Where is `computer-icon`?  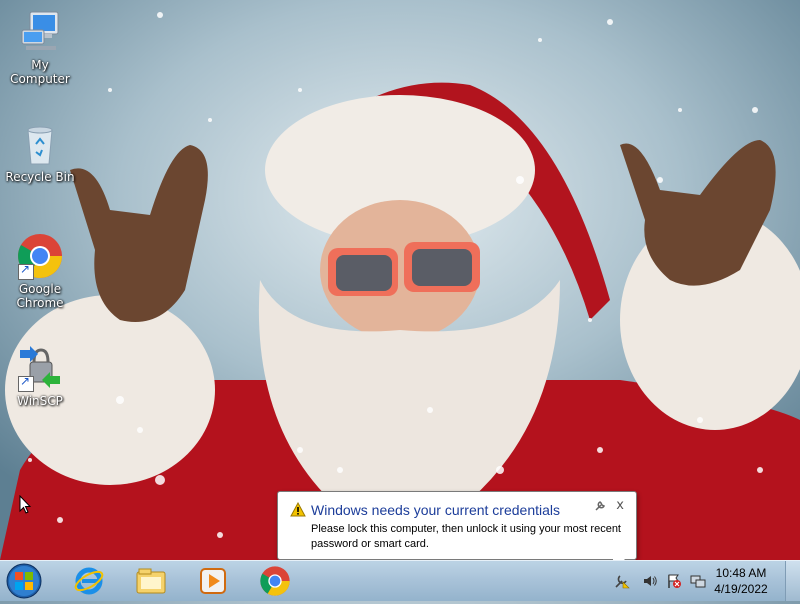 computer-icon is located at coordinates (40, 32).